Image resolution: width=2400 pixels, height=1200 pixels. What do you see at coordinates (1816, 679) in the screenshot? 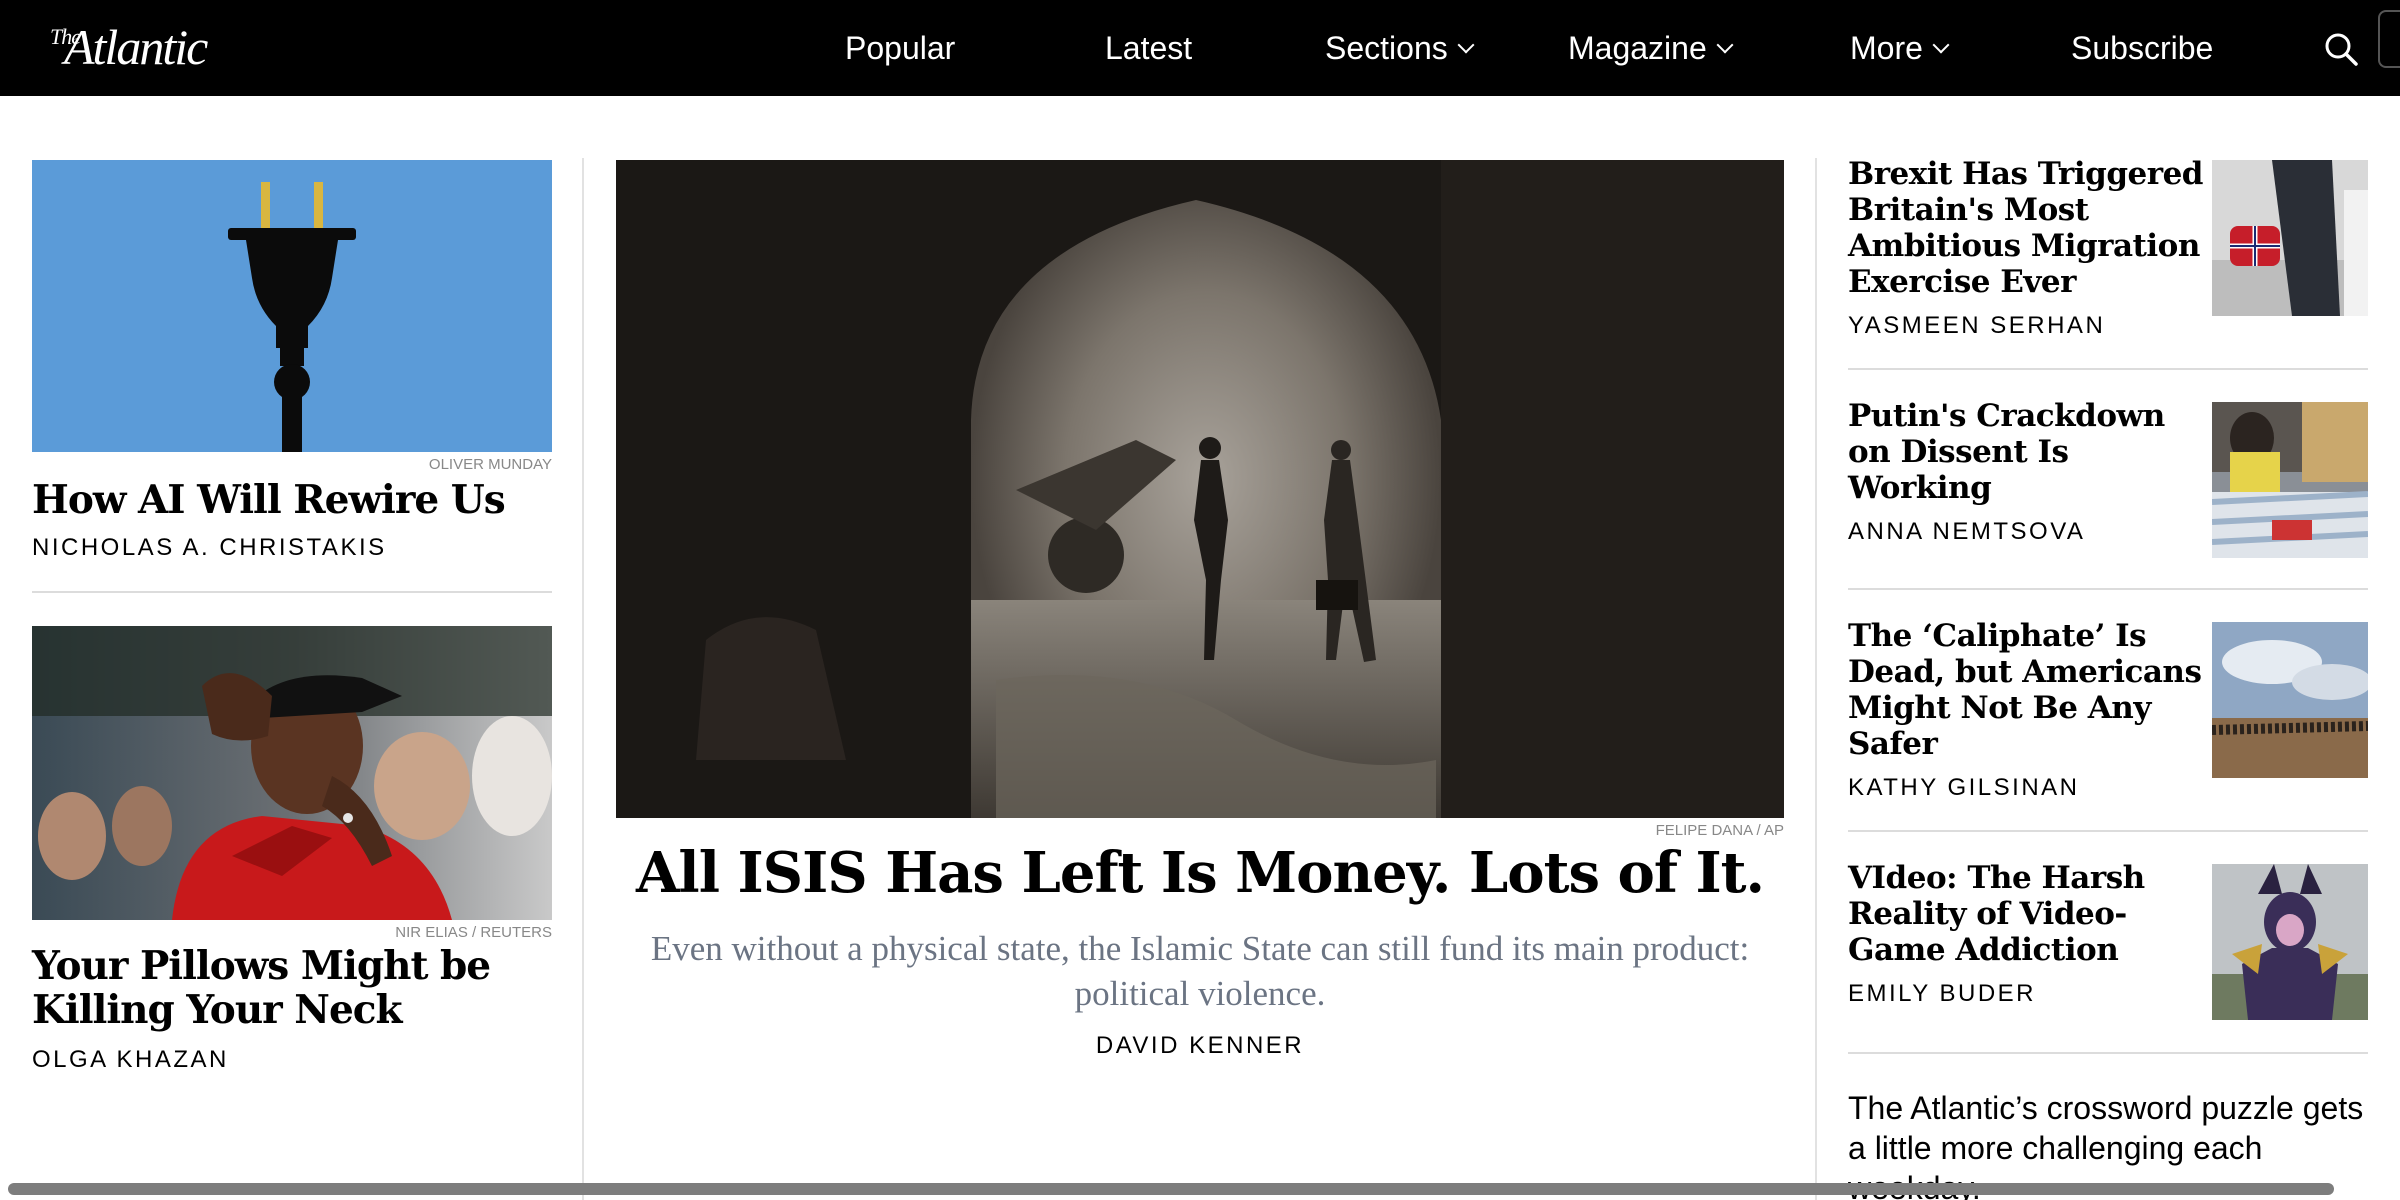
I see `column-divider-right` at bounding box center [1816, 679].